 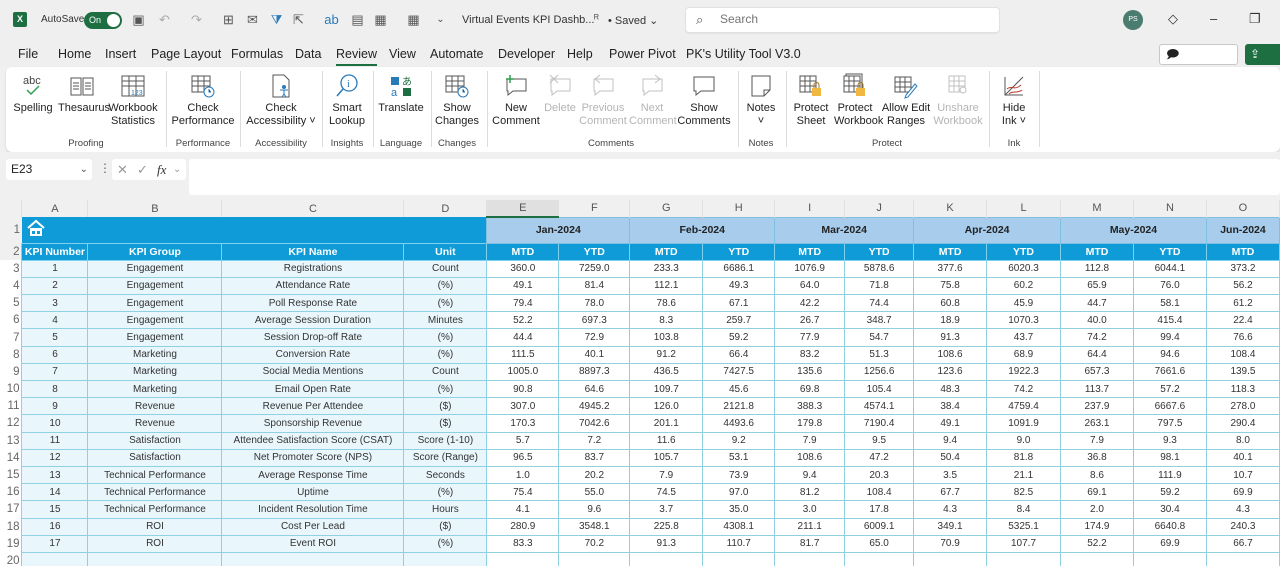 What do you see at coordinates (1097, 354) in the screenshot?
I see `value-cell: 64.4` at bounding box center [1097, 354].